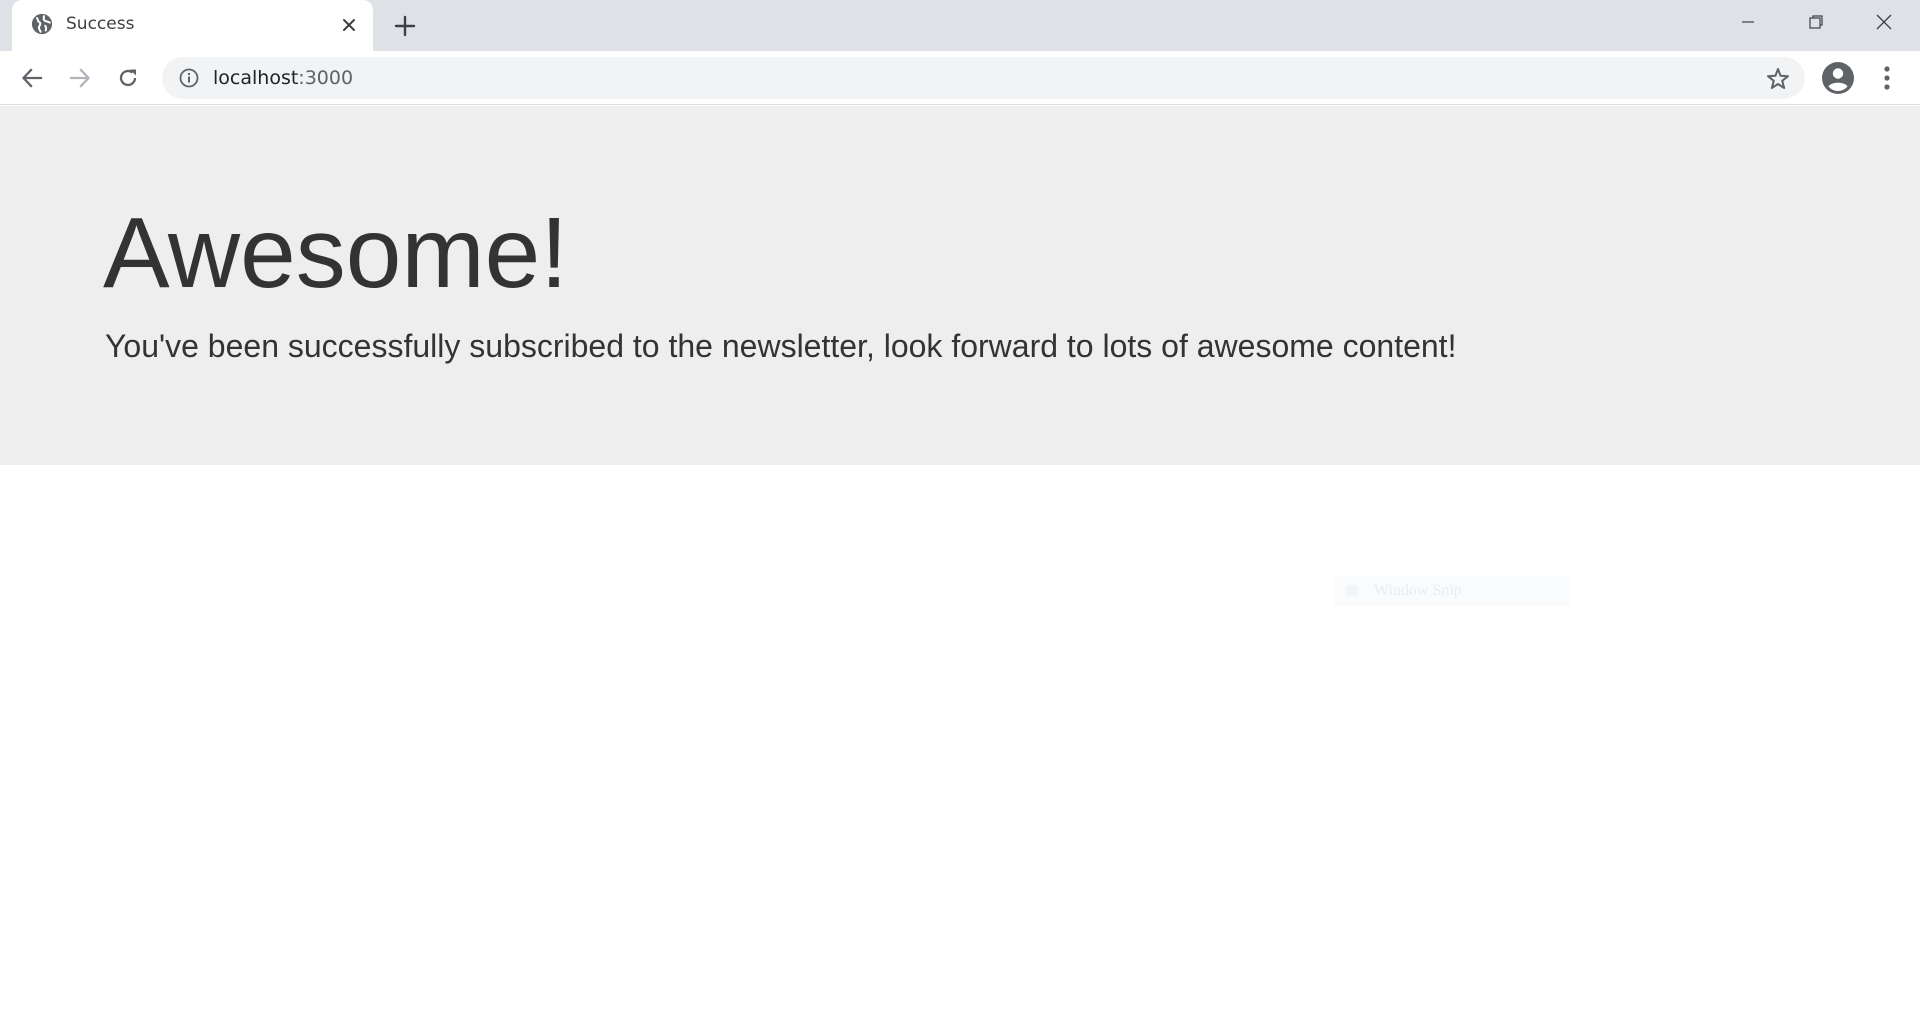  Describe the element at coordinates (189, 78) in the screenshot. I see `info-icon` at that location.